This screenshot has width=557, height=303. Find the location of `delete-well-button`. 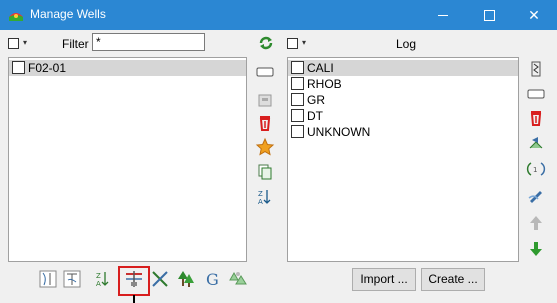

delete-well-button is located at coordinates (265, 123).